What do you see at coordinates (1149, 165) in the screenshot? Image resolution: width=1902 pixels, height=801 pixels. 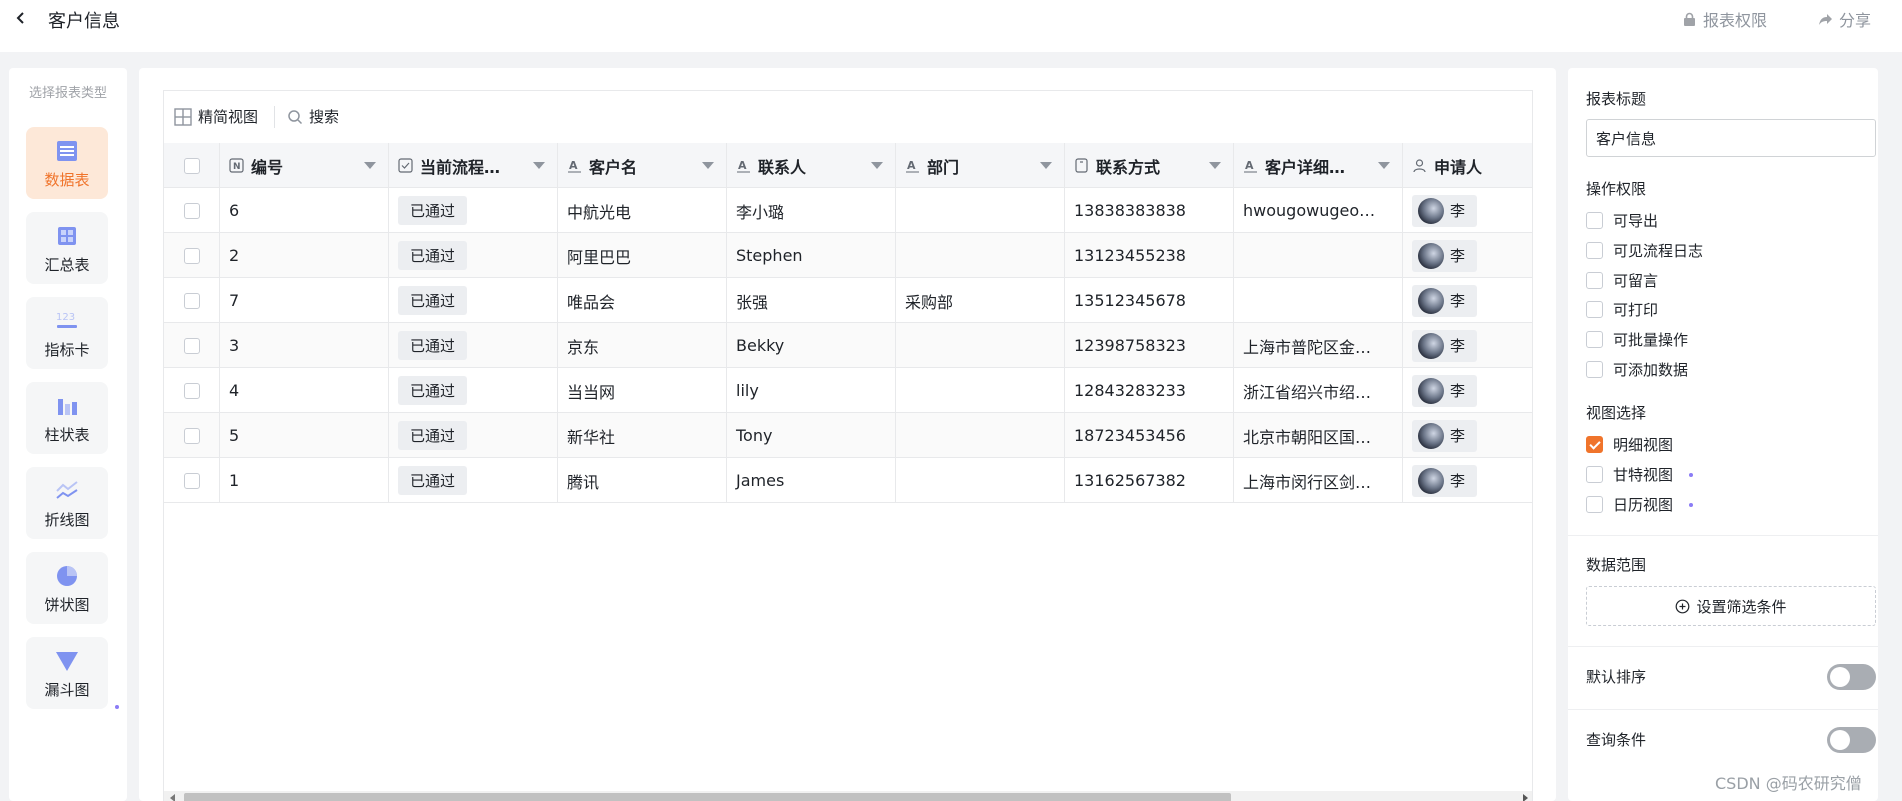 I see `column-header-phone: 联系方式` at bounding box center [1149, 165].